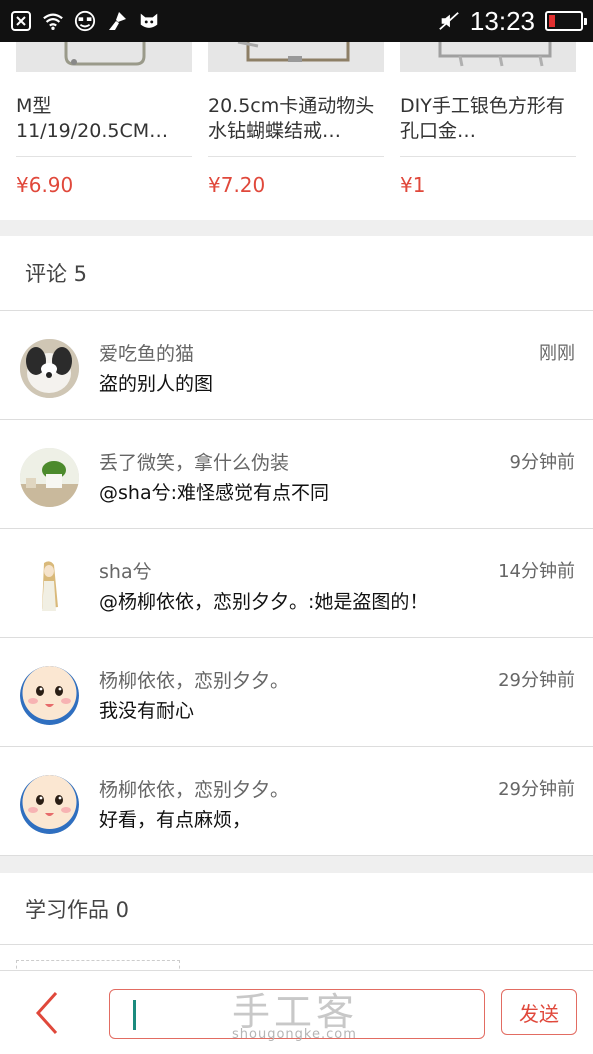 The image size is (593, 1054). I want to click on comment-time: 刚刚, so click(557, 353).